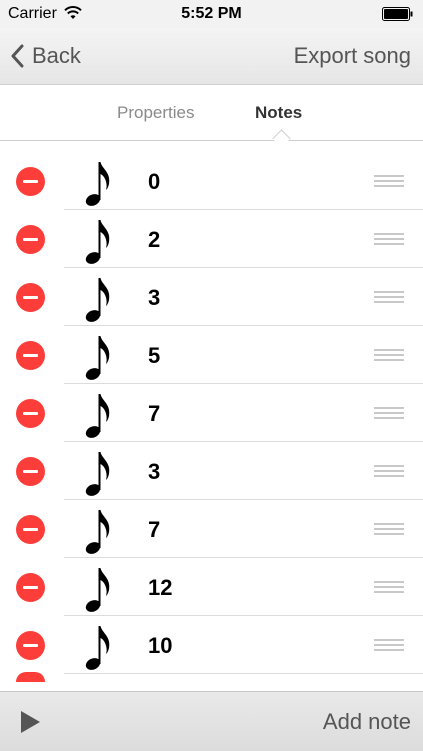  I want to click on delete-button, so click(30, 680).